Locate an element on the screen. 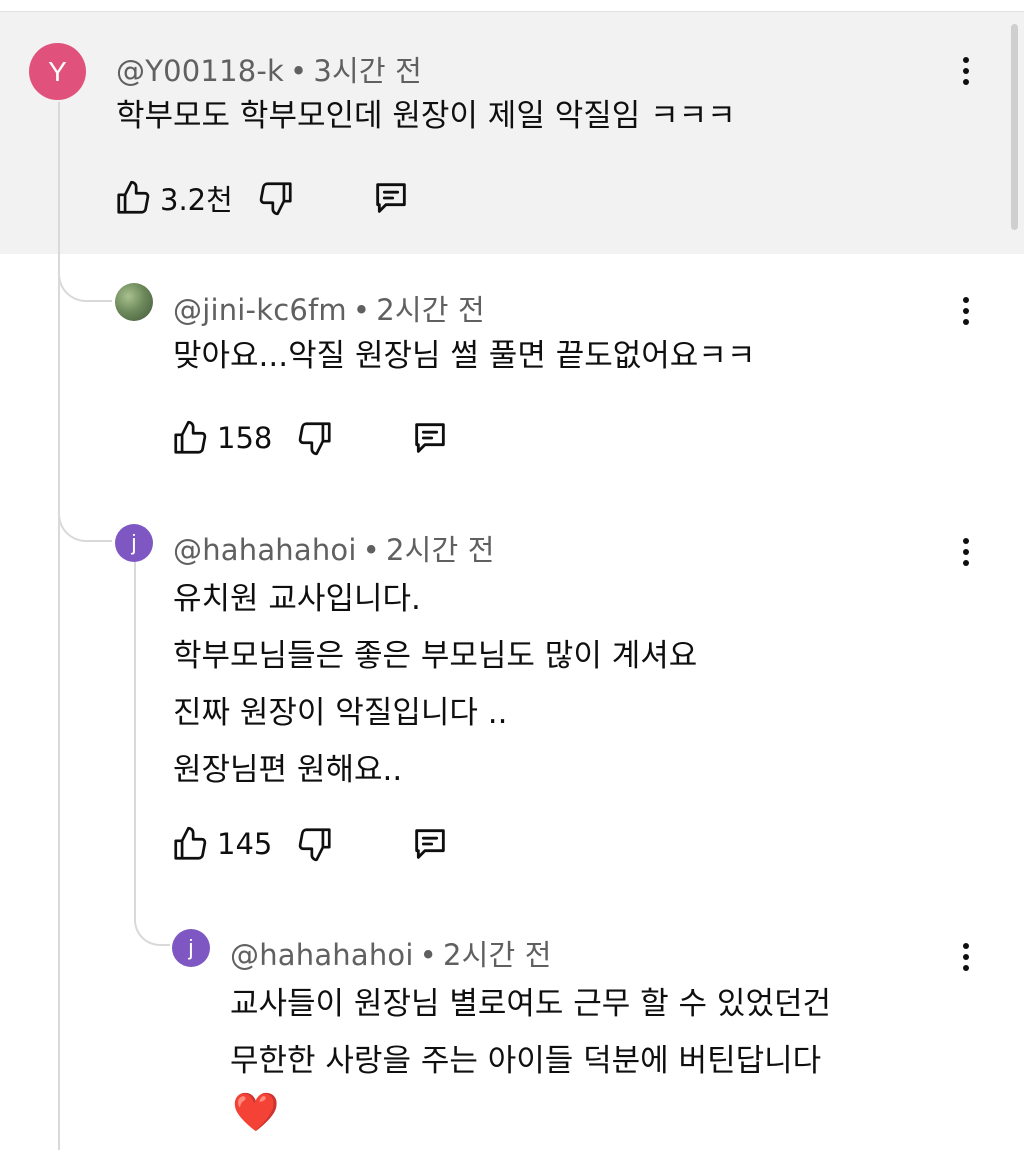  avatar: Y is located at coordinates (57, 71).